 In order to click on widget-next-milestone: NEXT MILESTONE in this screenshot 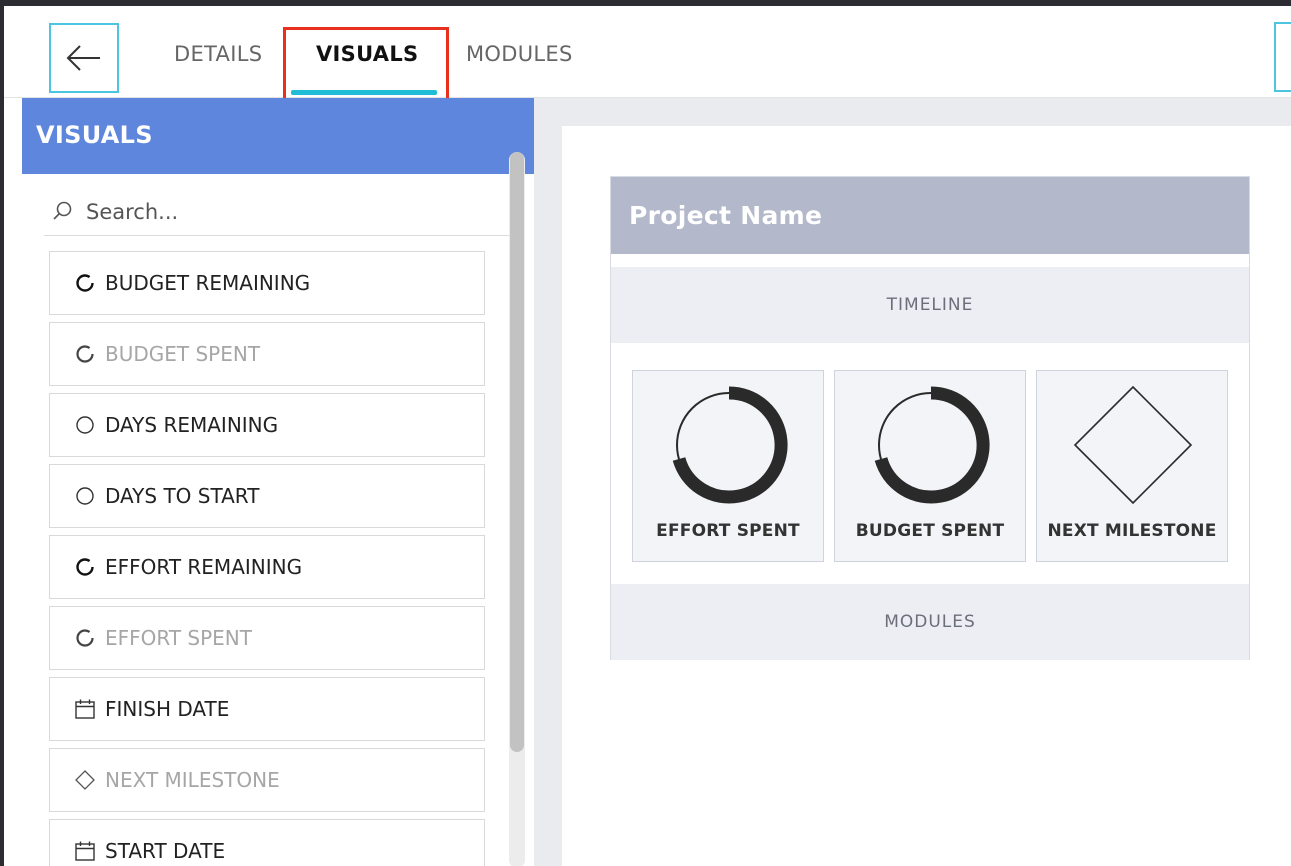, I will do `click(1132, 466)`.